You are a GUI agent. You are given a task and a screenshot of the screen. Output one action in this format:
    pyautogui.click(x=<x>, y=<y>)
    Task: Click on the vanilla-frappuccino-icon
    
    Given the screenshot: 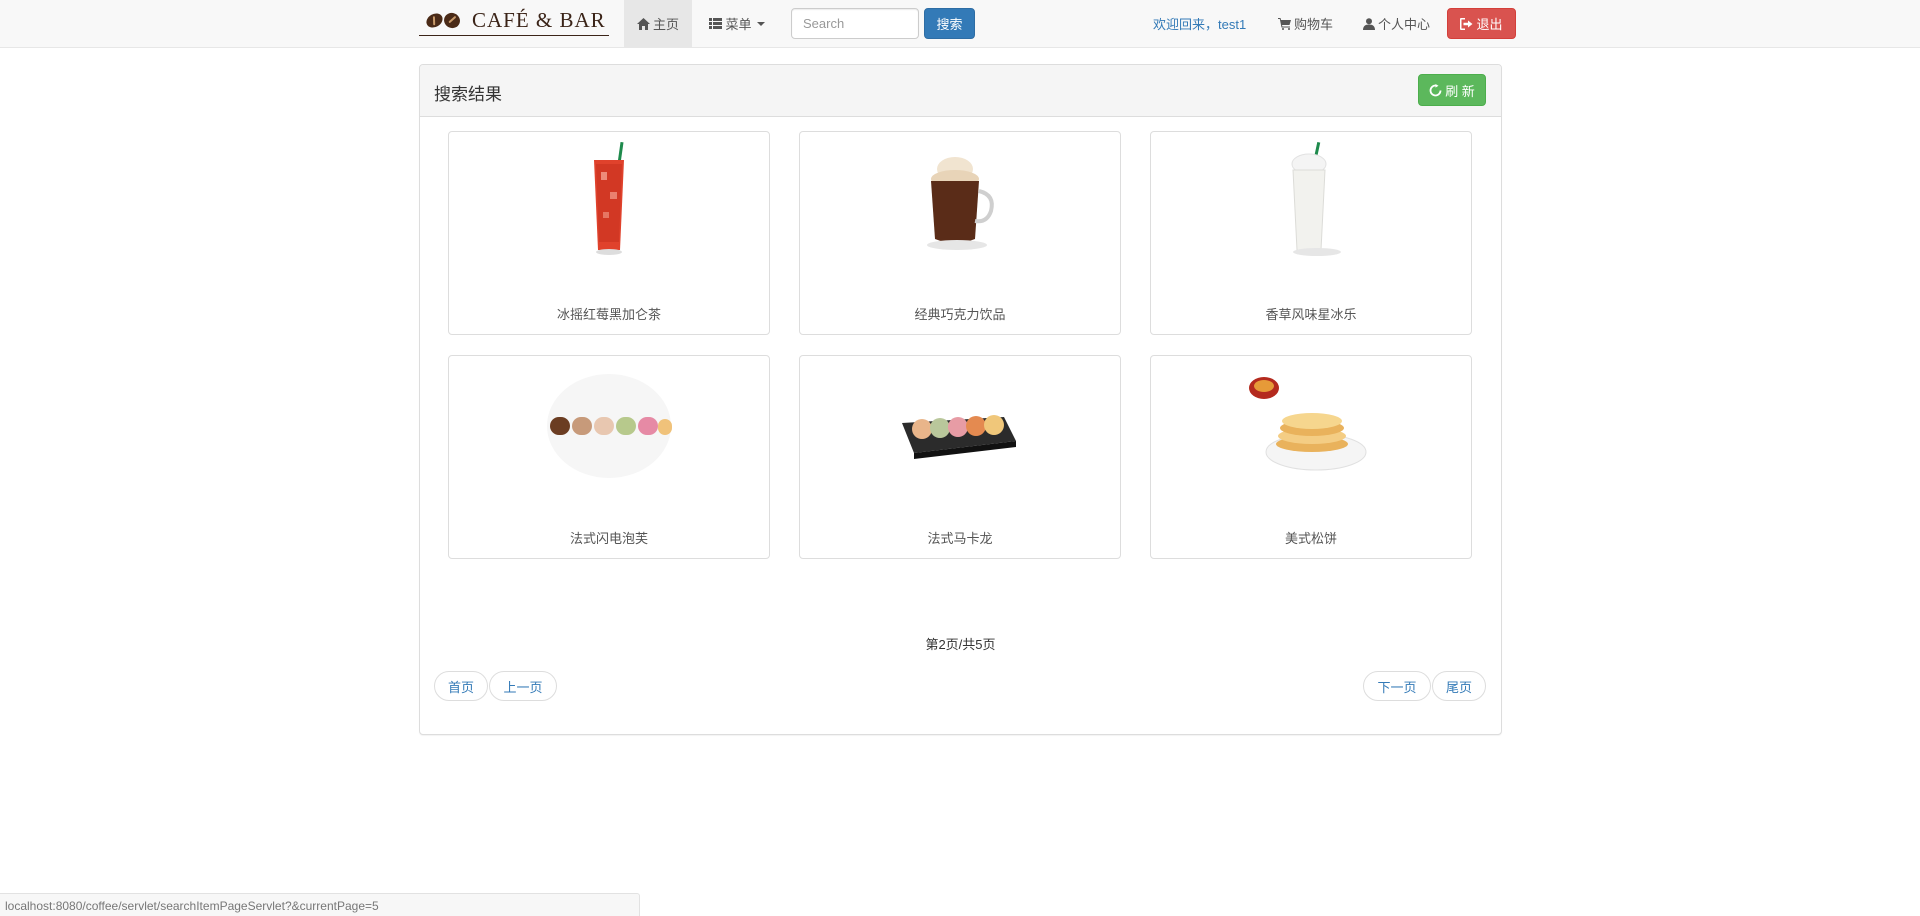 What is the action you would take?
    pyautogui.click(x=1311, y=202)
    